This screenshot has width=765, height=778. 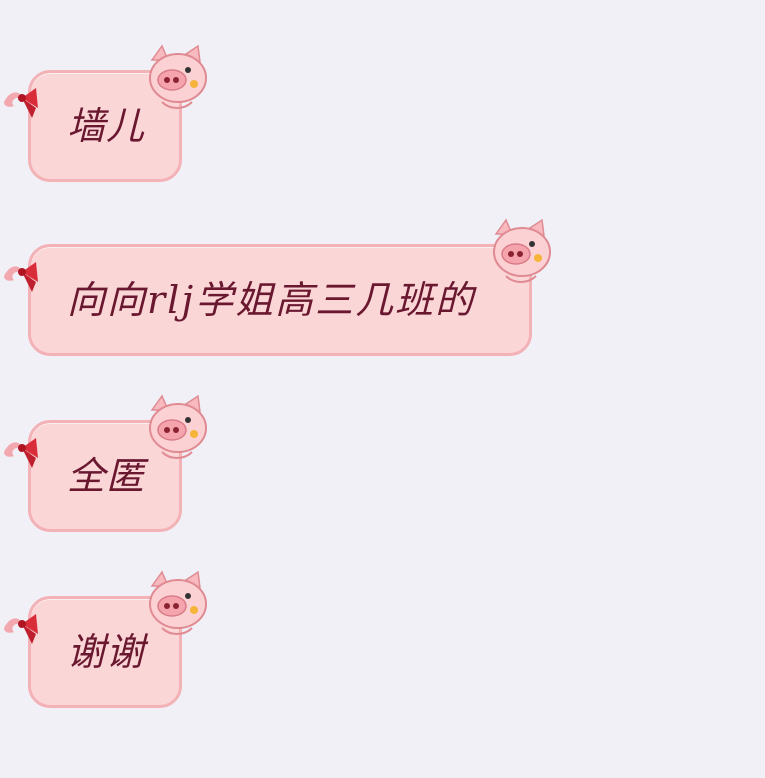 I want to click on chat-message: 墙儿, so click(x=115, y=113).